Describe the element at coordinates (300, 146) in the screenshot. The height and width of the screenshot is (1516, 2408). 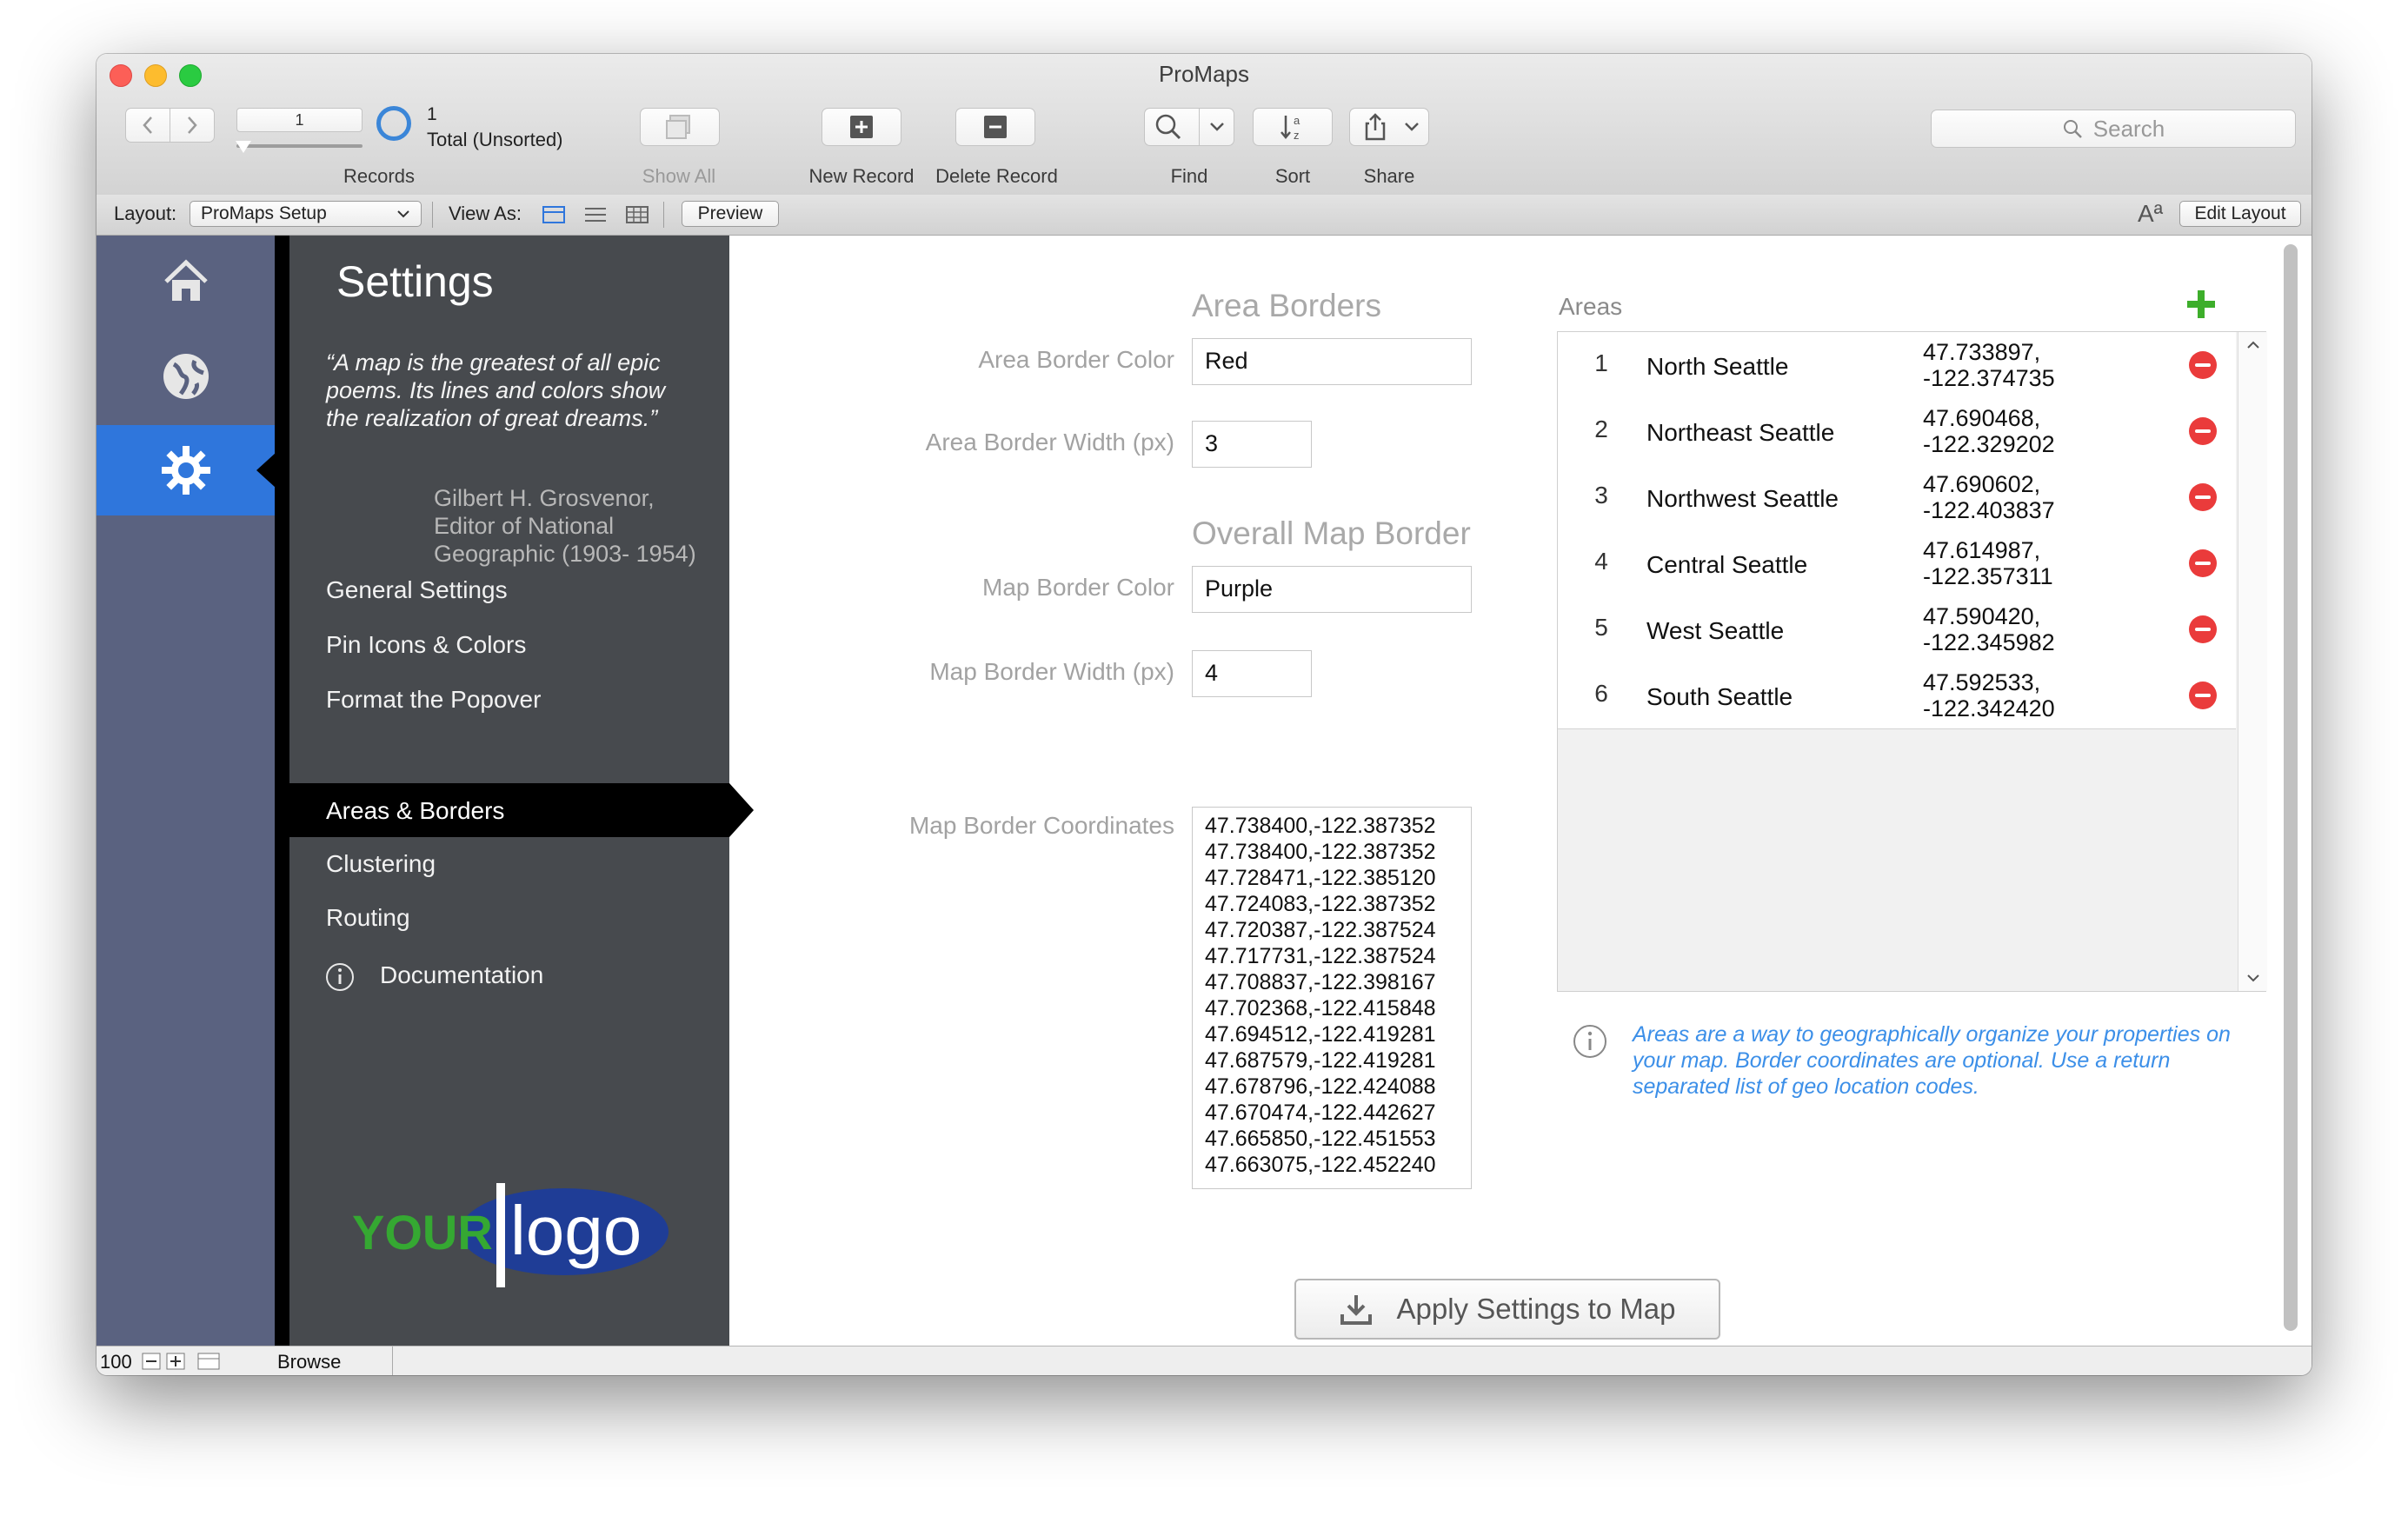
I see `record-slider` at that location.